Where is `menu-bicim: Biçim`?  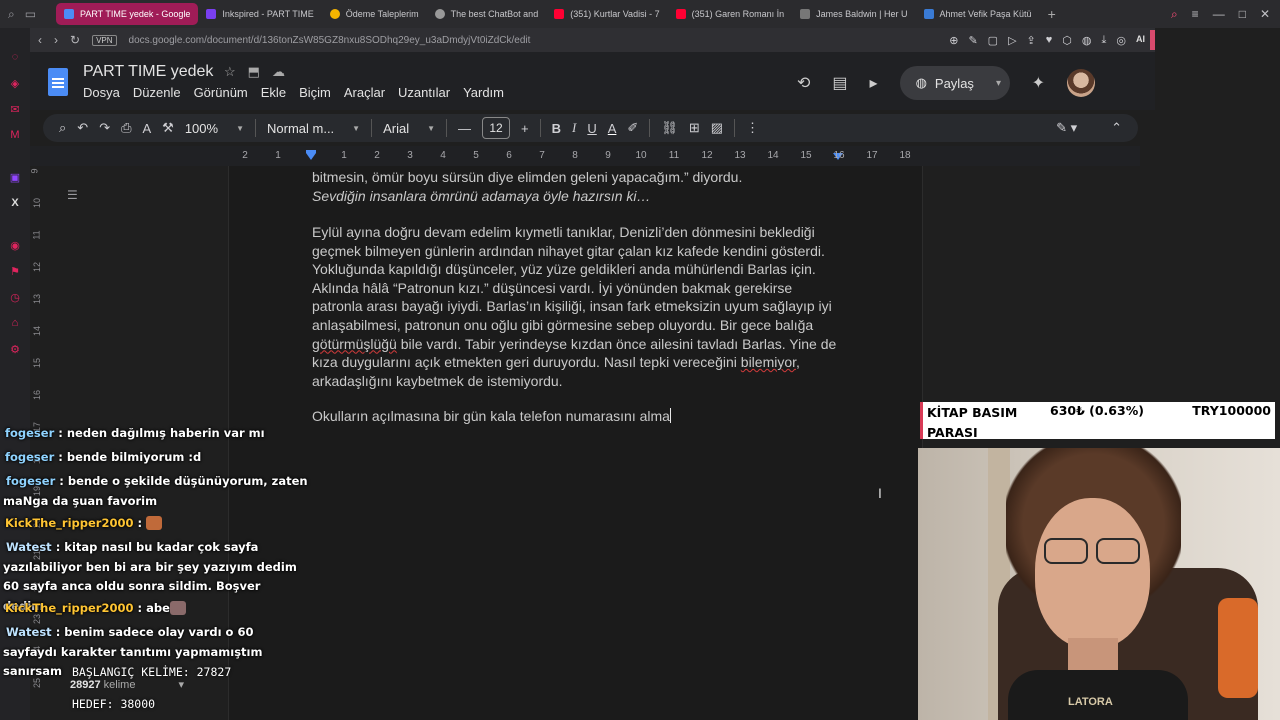 menu-bicim: Biçim is located at coordinates (315, 92).